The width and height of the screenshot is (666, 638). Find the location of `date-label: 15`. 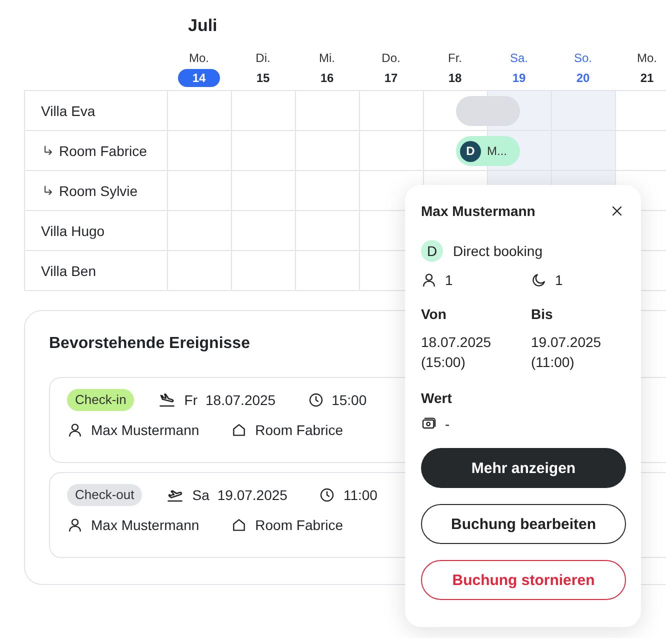

date-label: 15 is located at coordinates (263, 78).